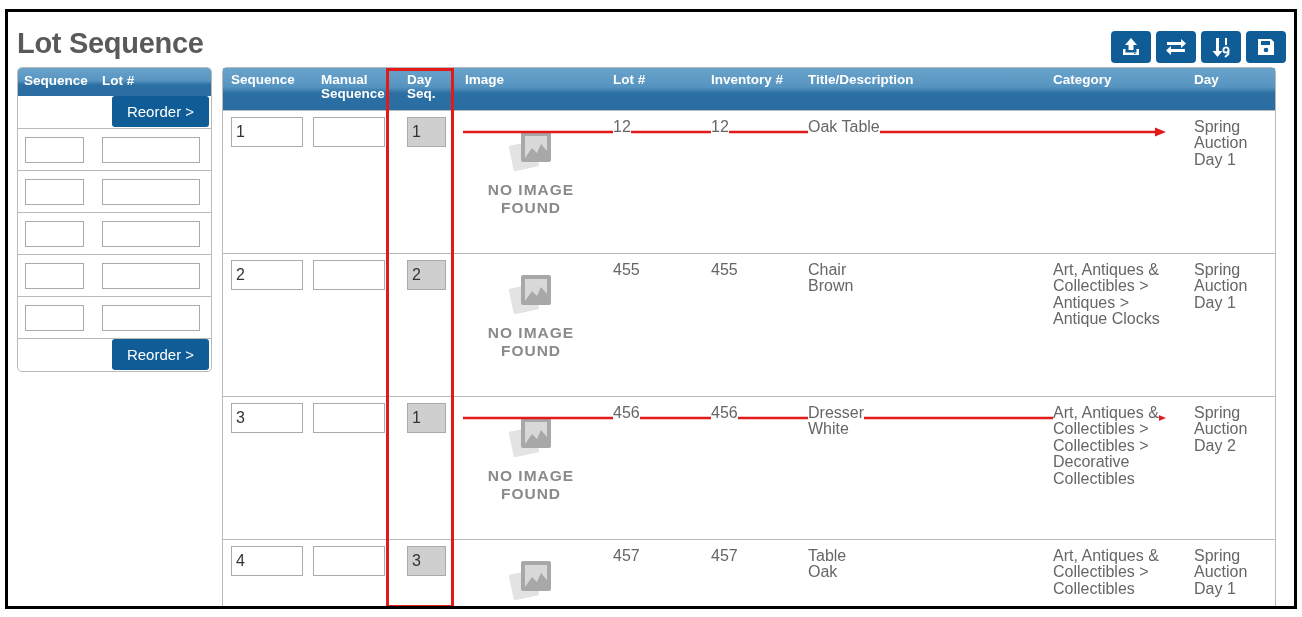  Describe the element at coordinates (267, 274) in the screenshot. I see `sequence-input: 2` at that location.